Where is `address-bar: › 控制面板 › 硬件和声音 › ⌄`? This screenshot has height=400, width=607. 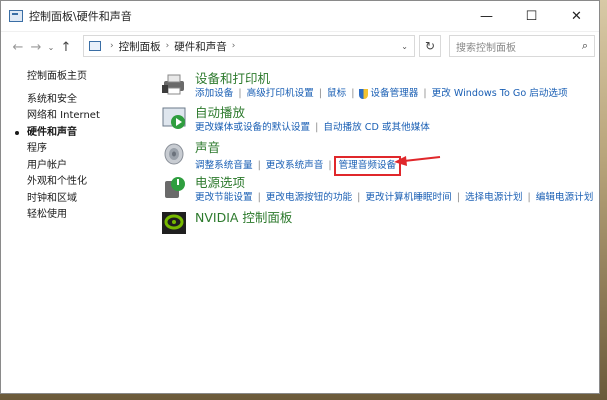
address-bar: › 控制面板 › 硬件和声音 › ⌄ is located at coordinates (249, 46).